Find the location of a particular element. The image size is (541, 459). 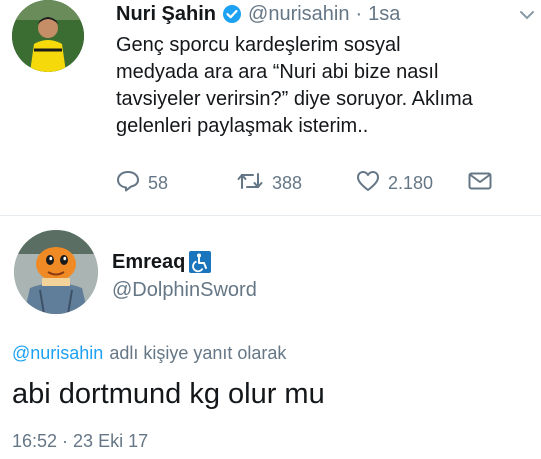

reply-action: 58 is located at coordinates (142, 183).